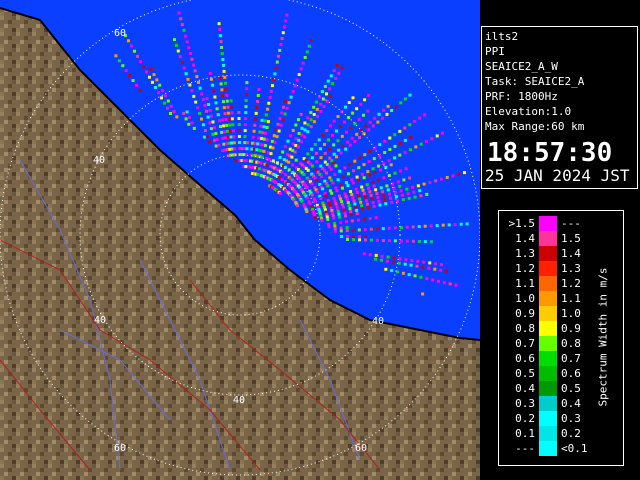  I want to click on legend-left-label: 1.2, so click(525, 268).